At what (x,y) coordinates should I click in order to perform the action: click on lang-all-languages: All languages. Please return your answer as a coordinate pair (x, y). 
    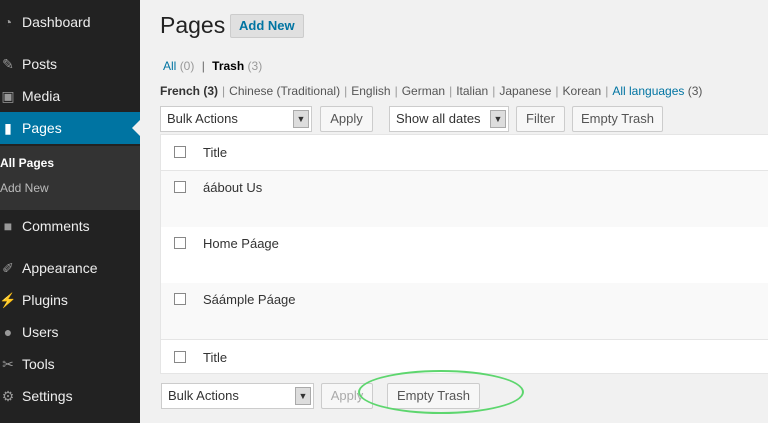
    Looking at the image, I should click on (648, 91).